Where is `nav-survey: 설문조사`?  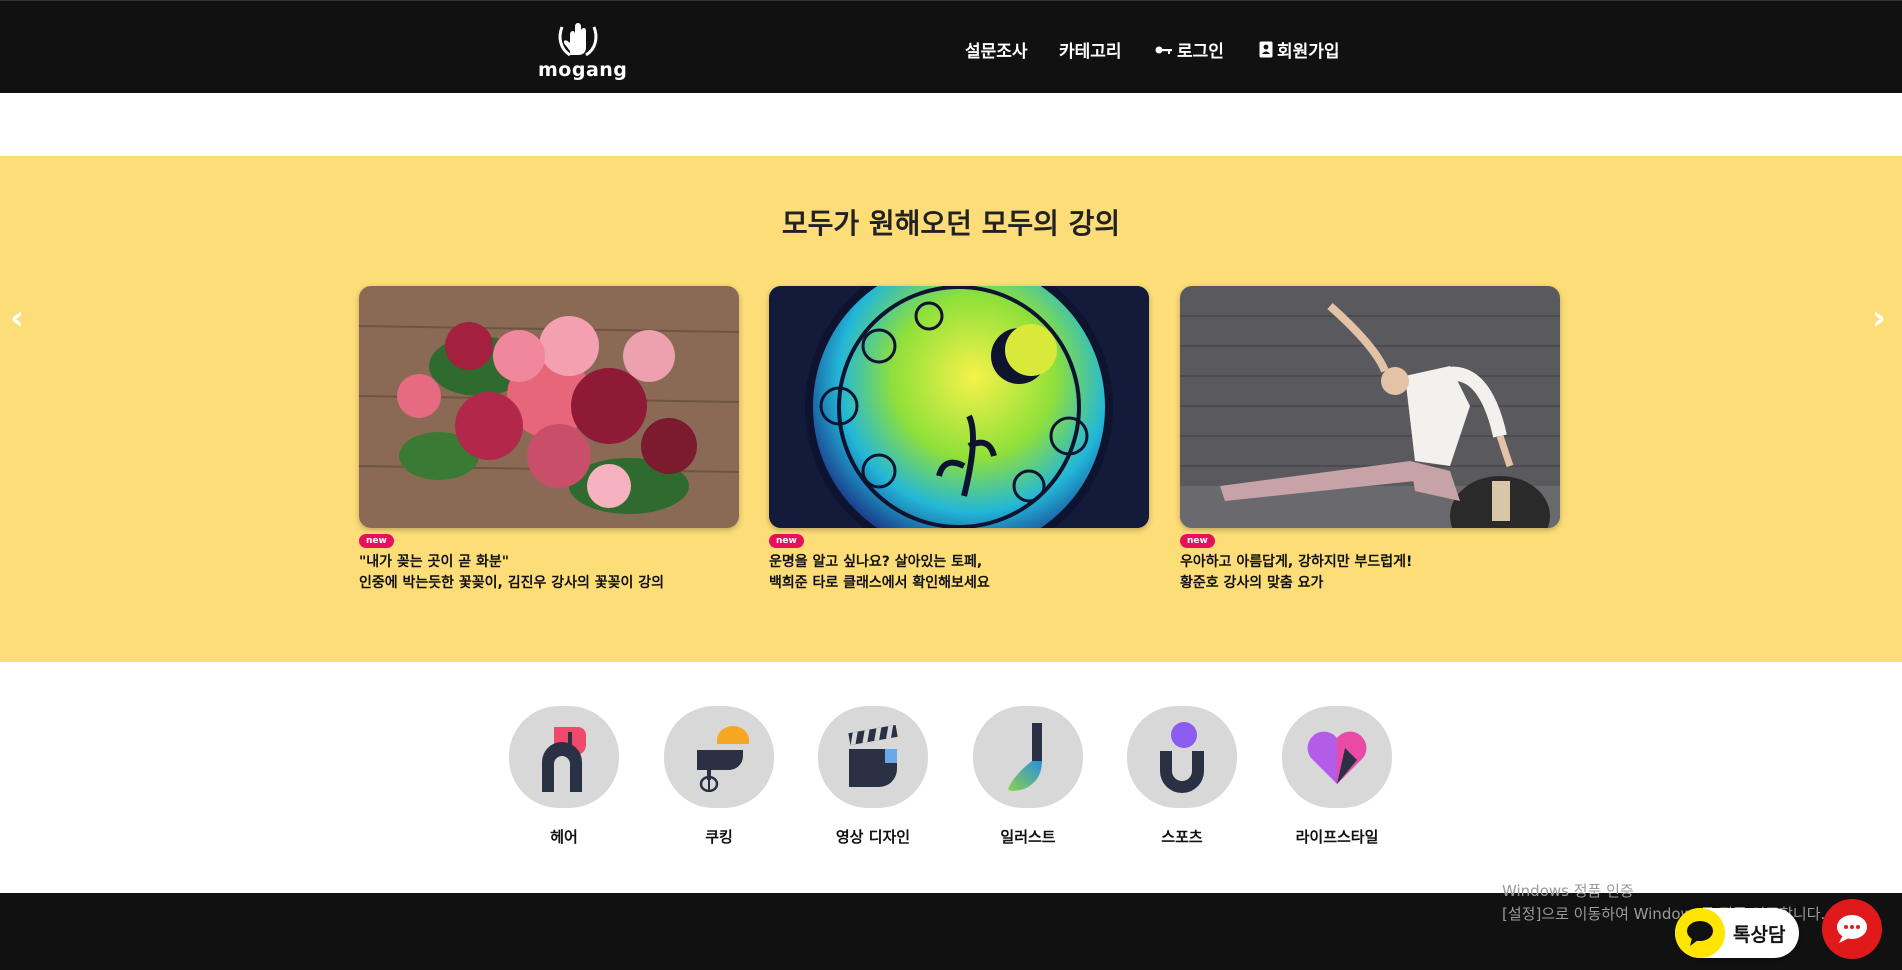
nav-survey: 설문조사 is located at coordinates (996, 49).